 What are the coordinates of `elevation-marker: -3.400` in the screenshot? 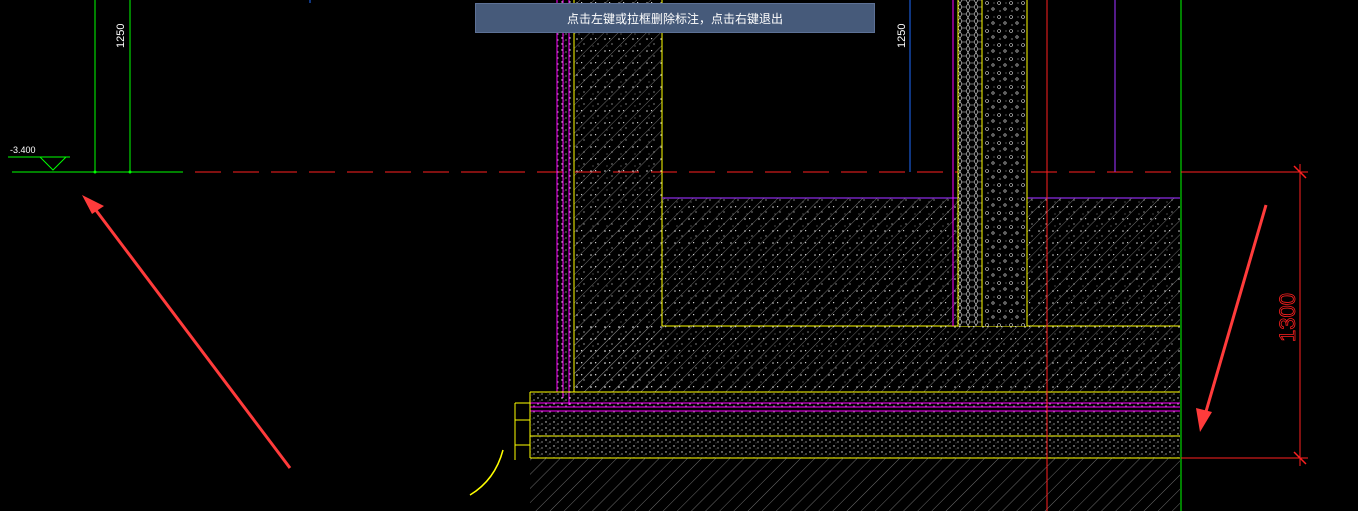 It's located at (39, 158).